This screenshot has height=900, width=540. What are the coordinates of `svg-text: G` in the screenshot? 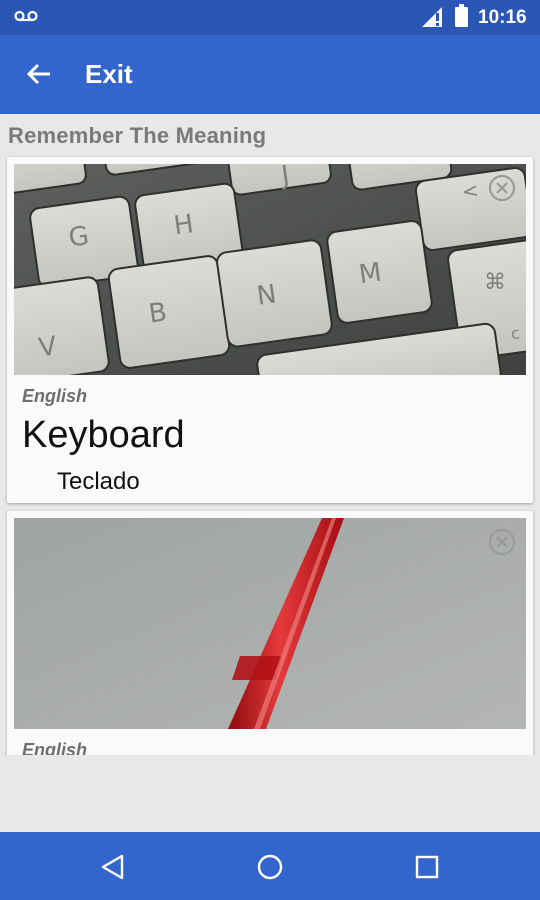 It's located at (79, 237).